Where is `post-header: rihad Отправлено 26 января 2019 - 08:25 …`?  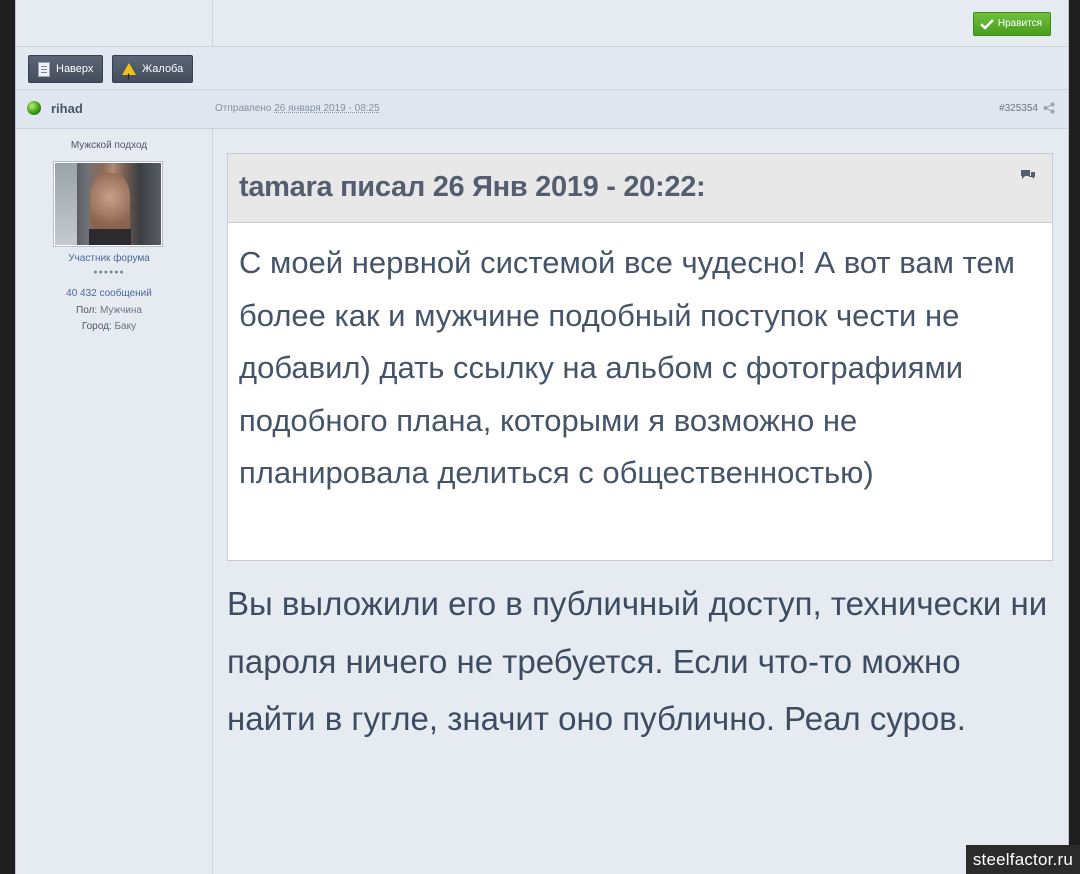
post-header: rihad Отправлено 26 января 2019 - 08:25 … is located at coordinates (542, 109).